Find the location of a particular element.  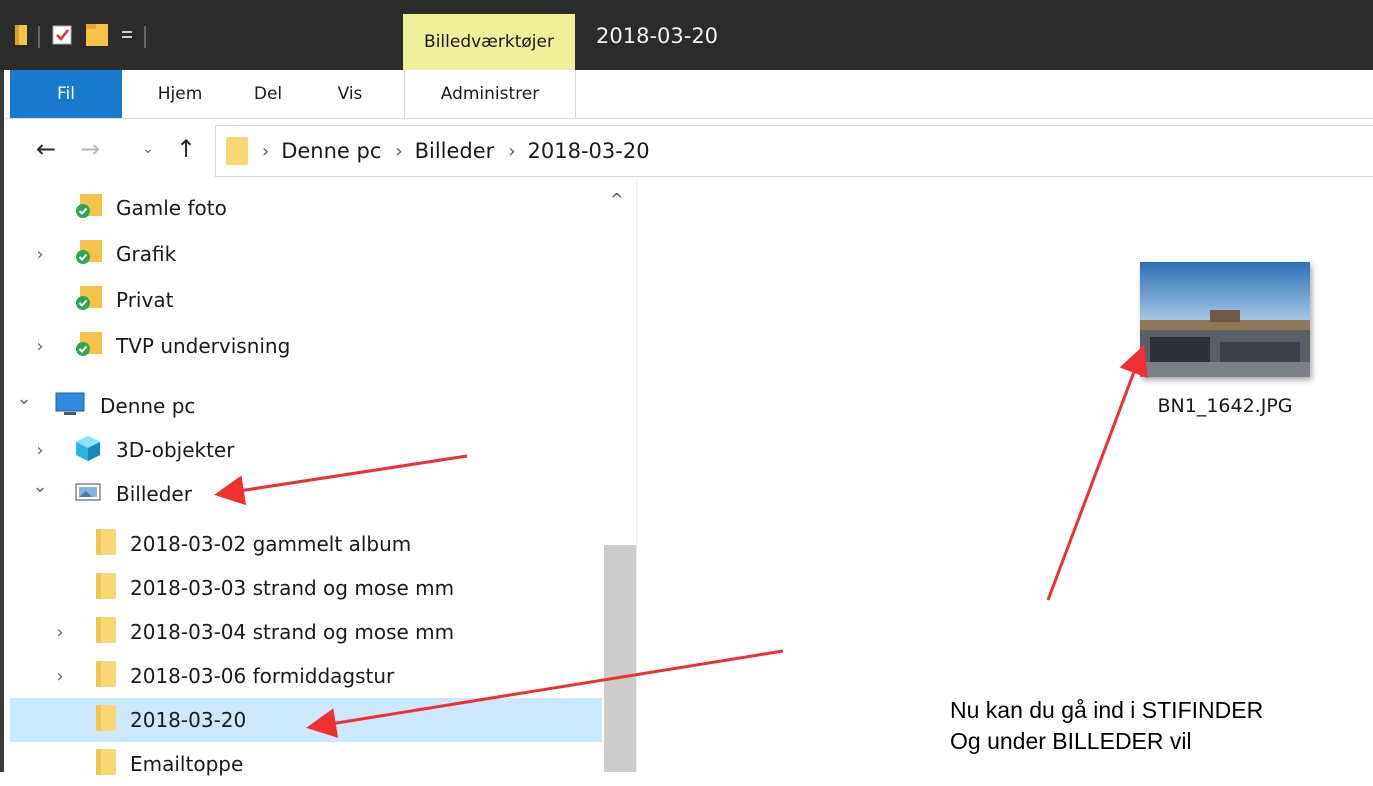

title-bar: Billedværktøjer 2018-03-20 is located at coordinates (686, 35).